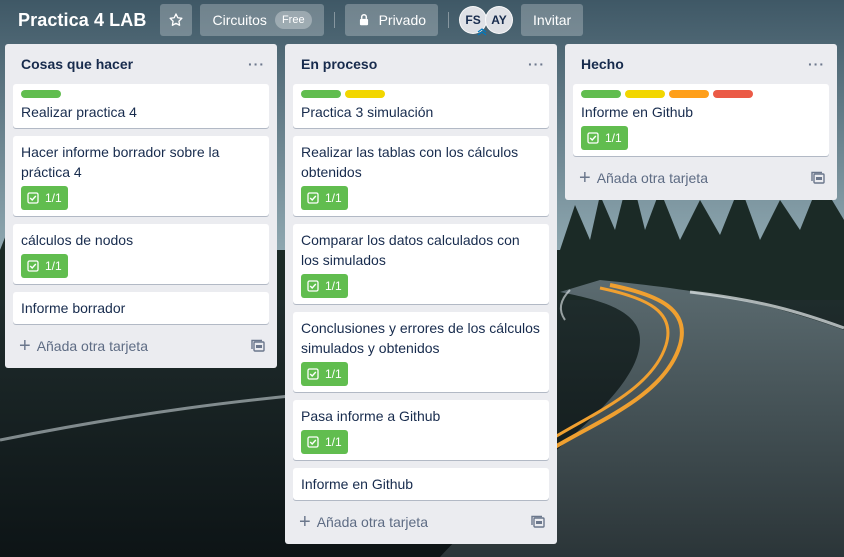 The image size is (844, 557). I want to click on team-button: Circuitos Free, so click(262, 20).